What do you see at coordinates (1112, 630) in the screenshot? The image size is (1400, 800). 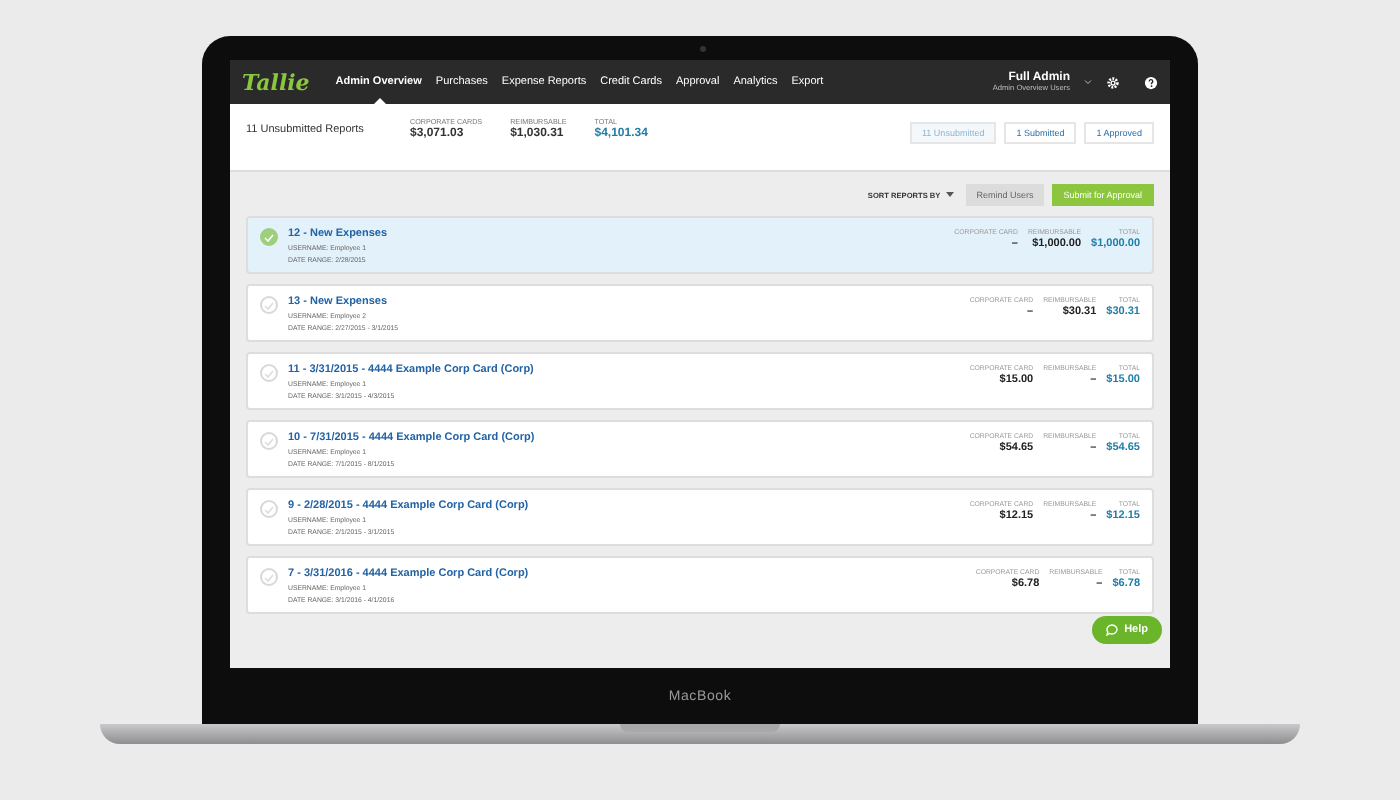 I see `chat-icon` at bounding box center [1112, 630].